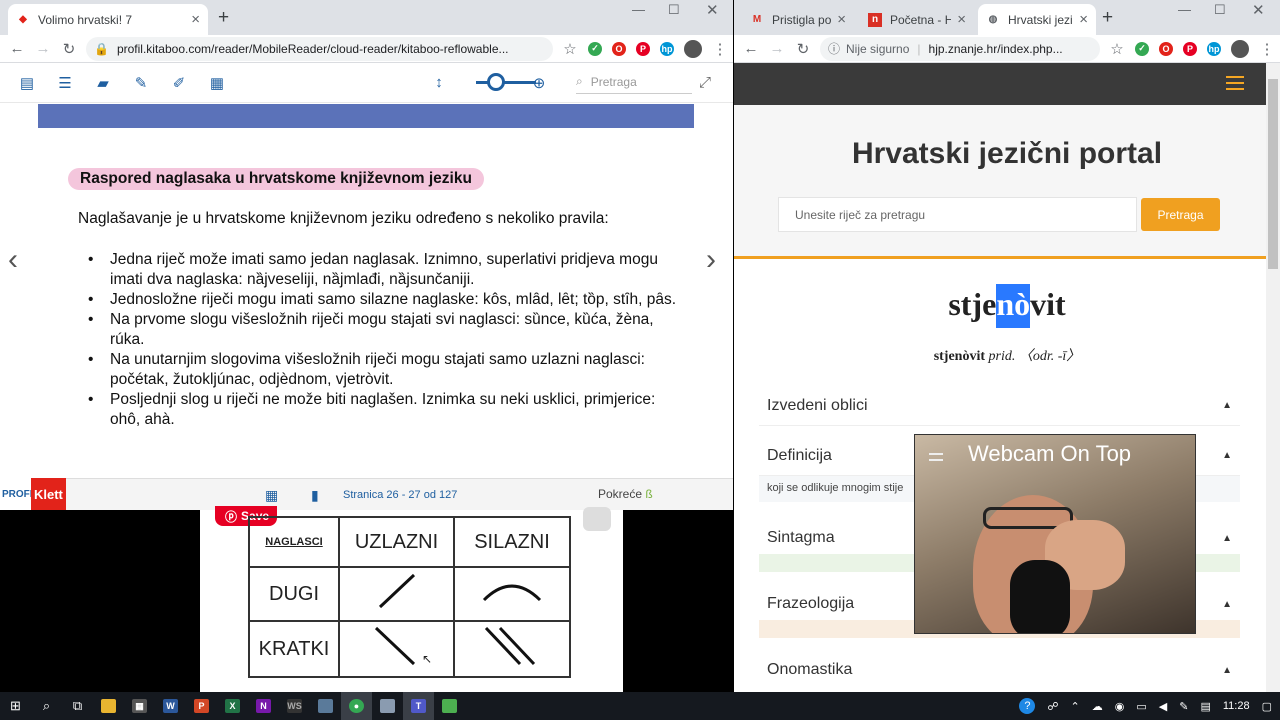 The height and width of the screenshot is (720, 1280). Describe the element at coordinates (1183, 706) in the screenshot. I see `pen-icon: ✎` at that location.